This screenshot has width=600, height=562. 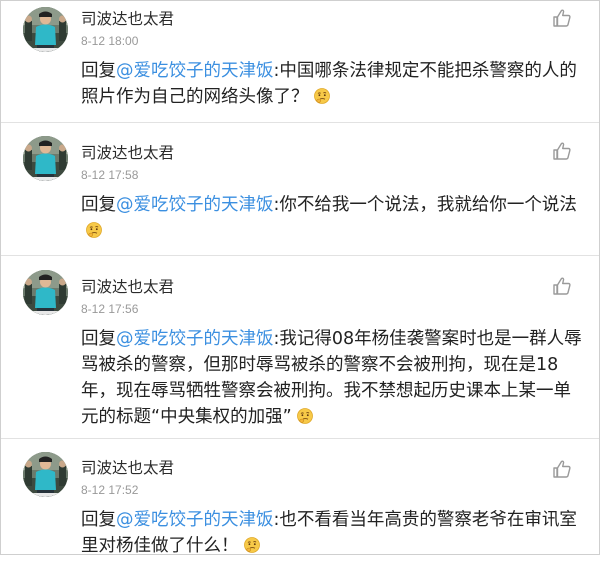 What do you see at coordinates (110, 309) in the screenshot?
I see `comment-timestamp: 8-12 17:56` at bounding box center [110, 309].